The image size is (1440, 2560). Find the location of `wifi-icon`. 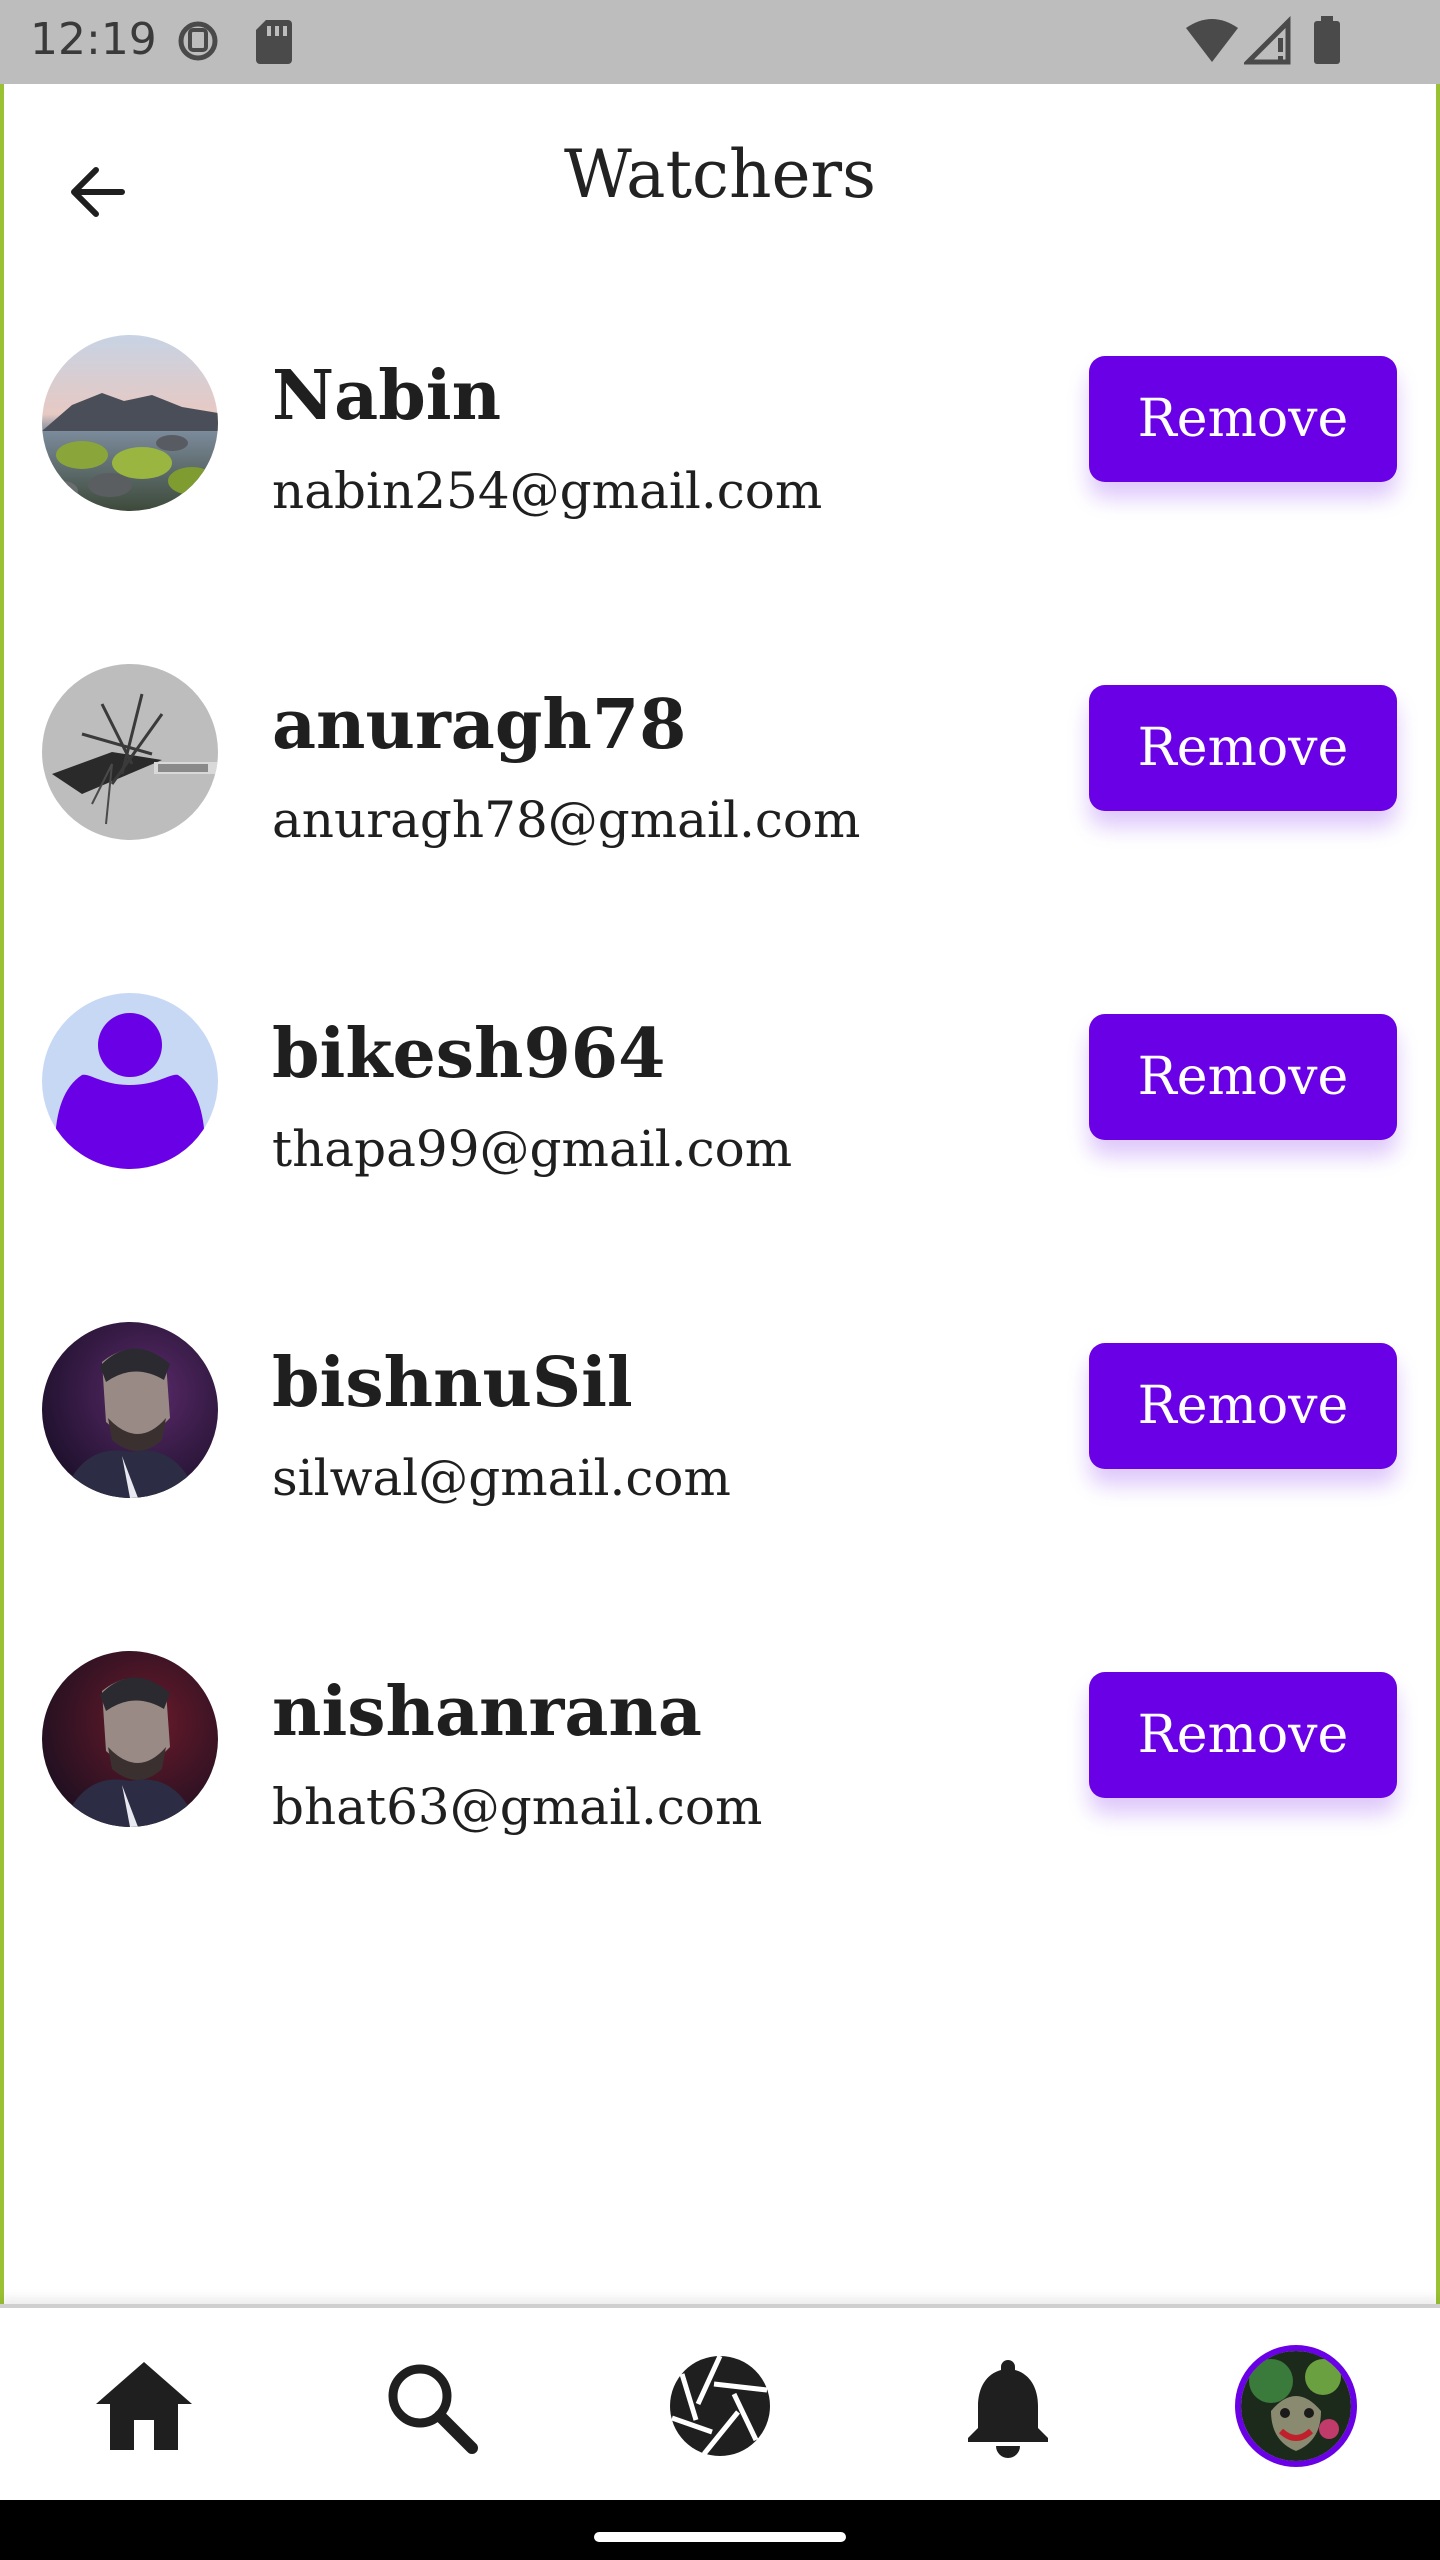

wifi-icon is located at coordinates (1212, 43).